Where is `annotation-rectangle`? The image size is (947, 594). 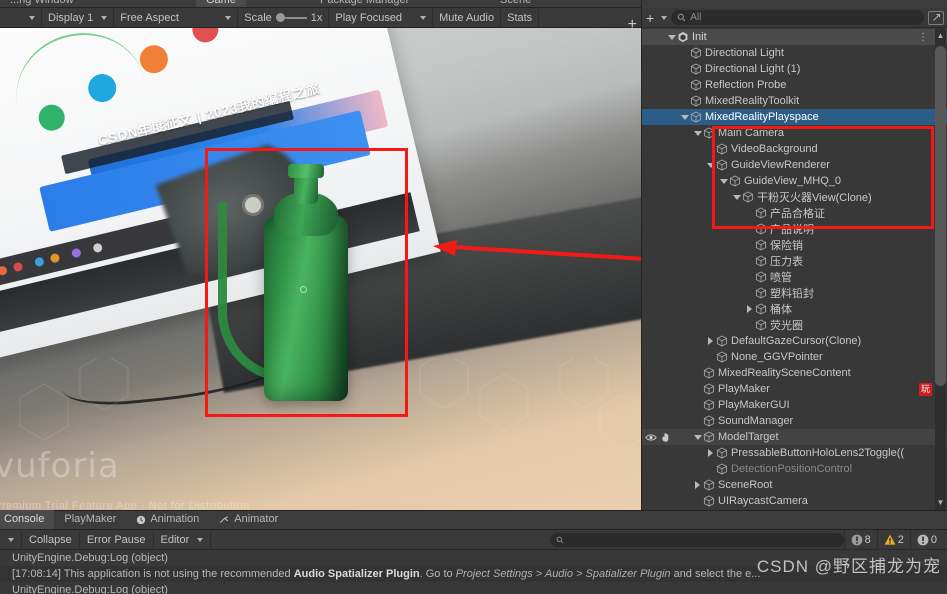
annotation-rectangle is located at coordinates (306, 282).